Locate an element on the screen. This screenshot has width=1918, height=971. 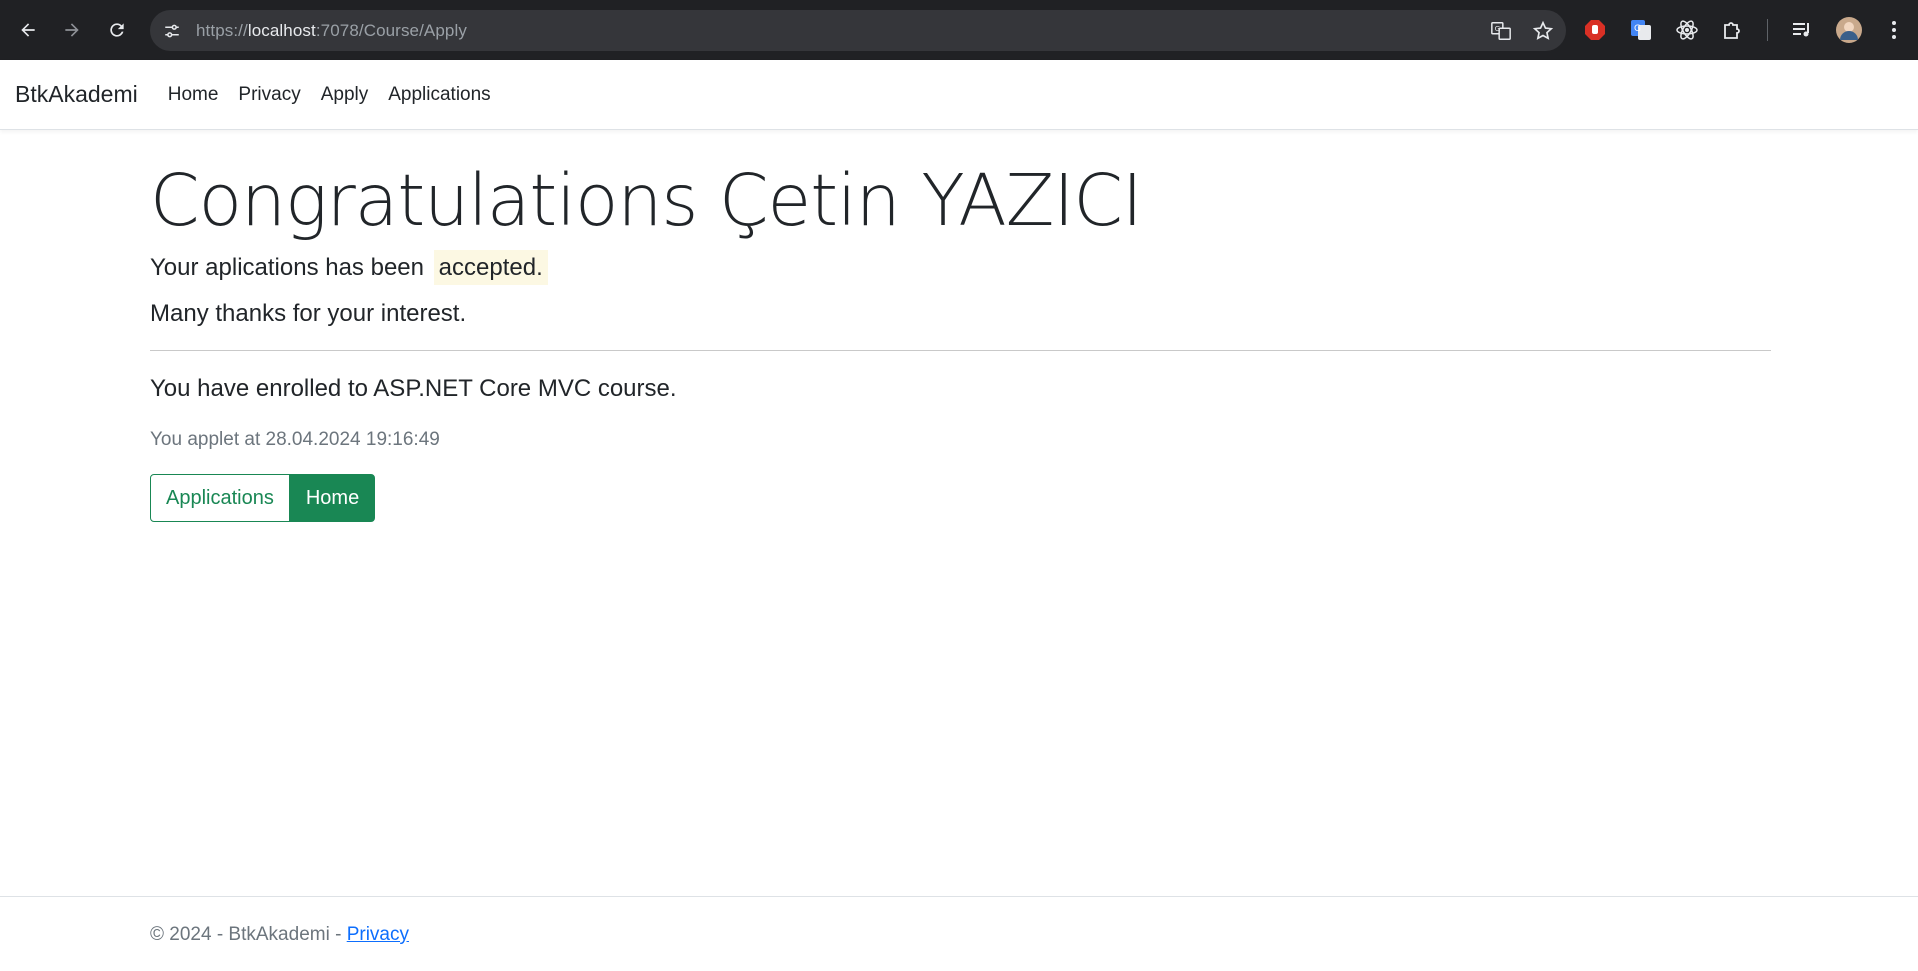
home-button: Home is located at coordinates (332, 498).